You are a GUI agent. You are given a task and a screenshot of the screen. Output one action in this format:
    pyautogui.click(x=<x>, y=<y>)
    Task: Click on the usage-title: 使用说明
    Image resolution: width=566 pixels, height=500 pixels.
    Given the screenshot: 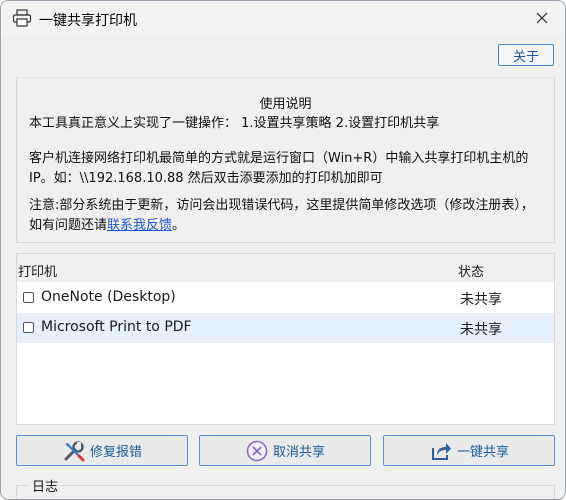 What is the action you would take?
    pyautogui.click(x=285, y=104)
    